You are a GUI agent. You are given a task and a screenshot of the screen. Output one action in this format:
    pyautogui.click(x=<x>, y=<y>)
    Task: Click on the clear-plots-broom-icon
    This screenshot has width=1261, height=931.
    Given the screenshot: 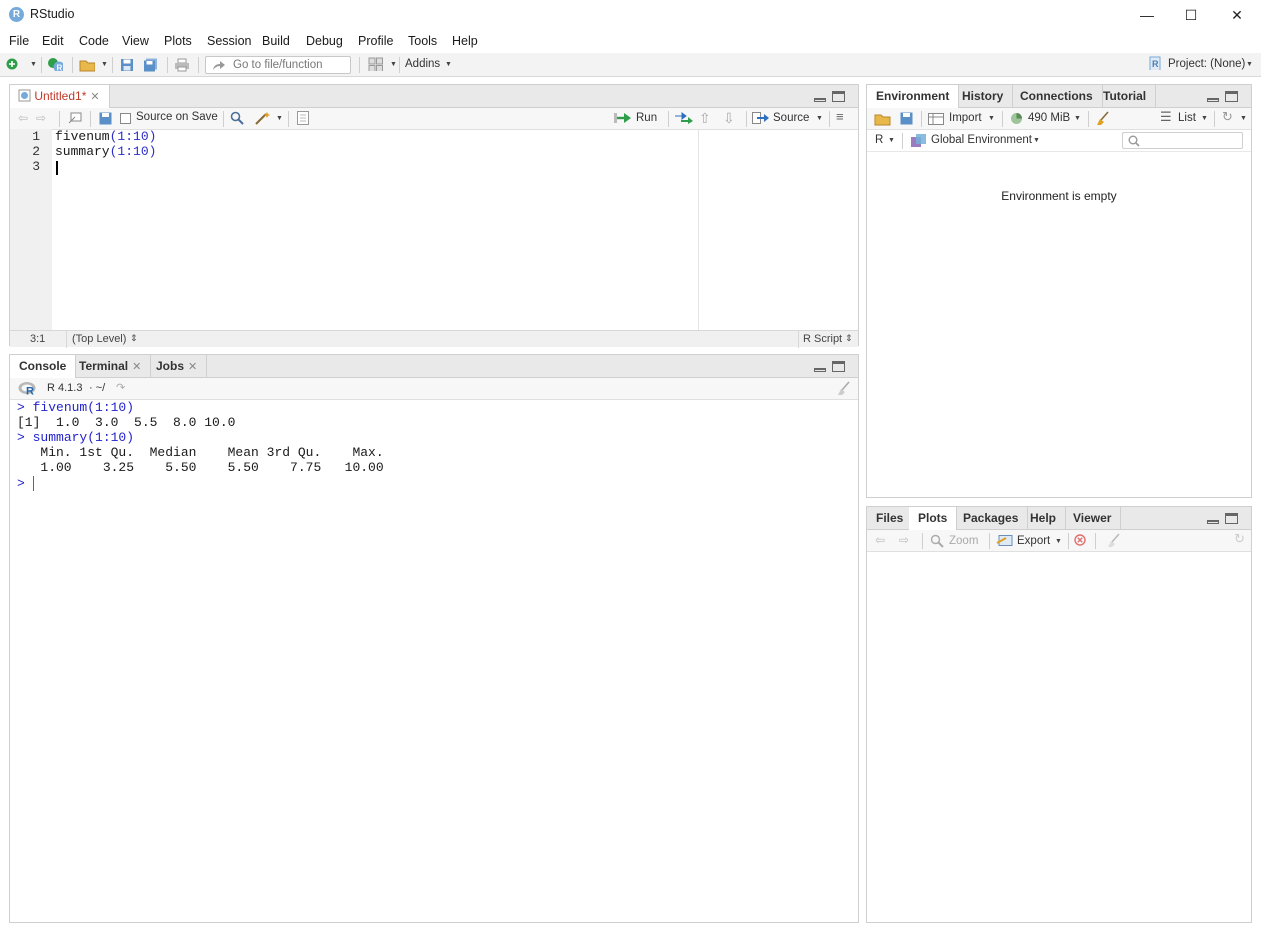 What is the action you would take?
    pyautogui.click(x=1114, y=540)
    